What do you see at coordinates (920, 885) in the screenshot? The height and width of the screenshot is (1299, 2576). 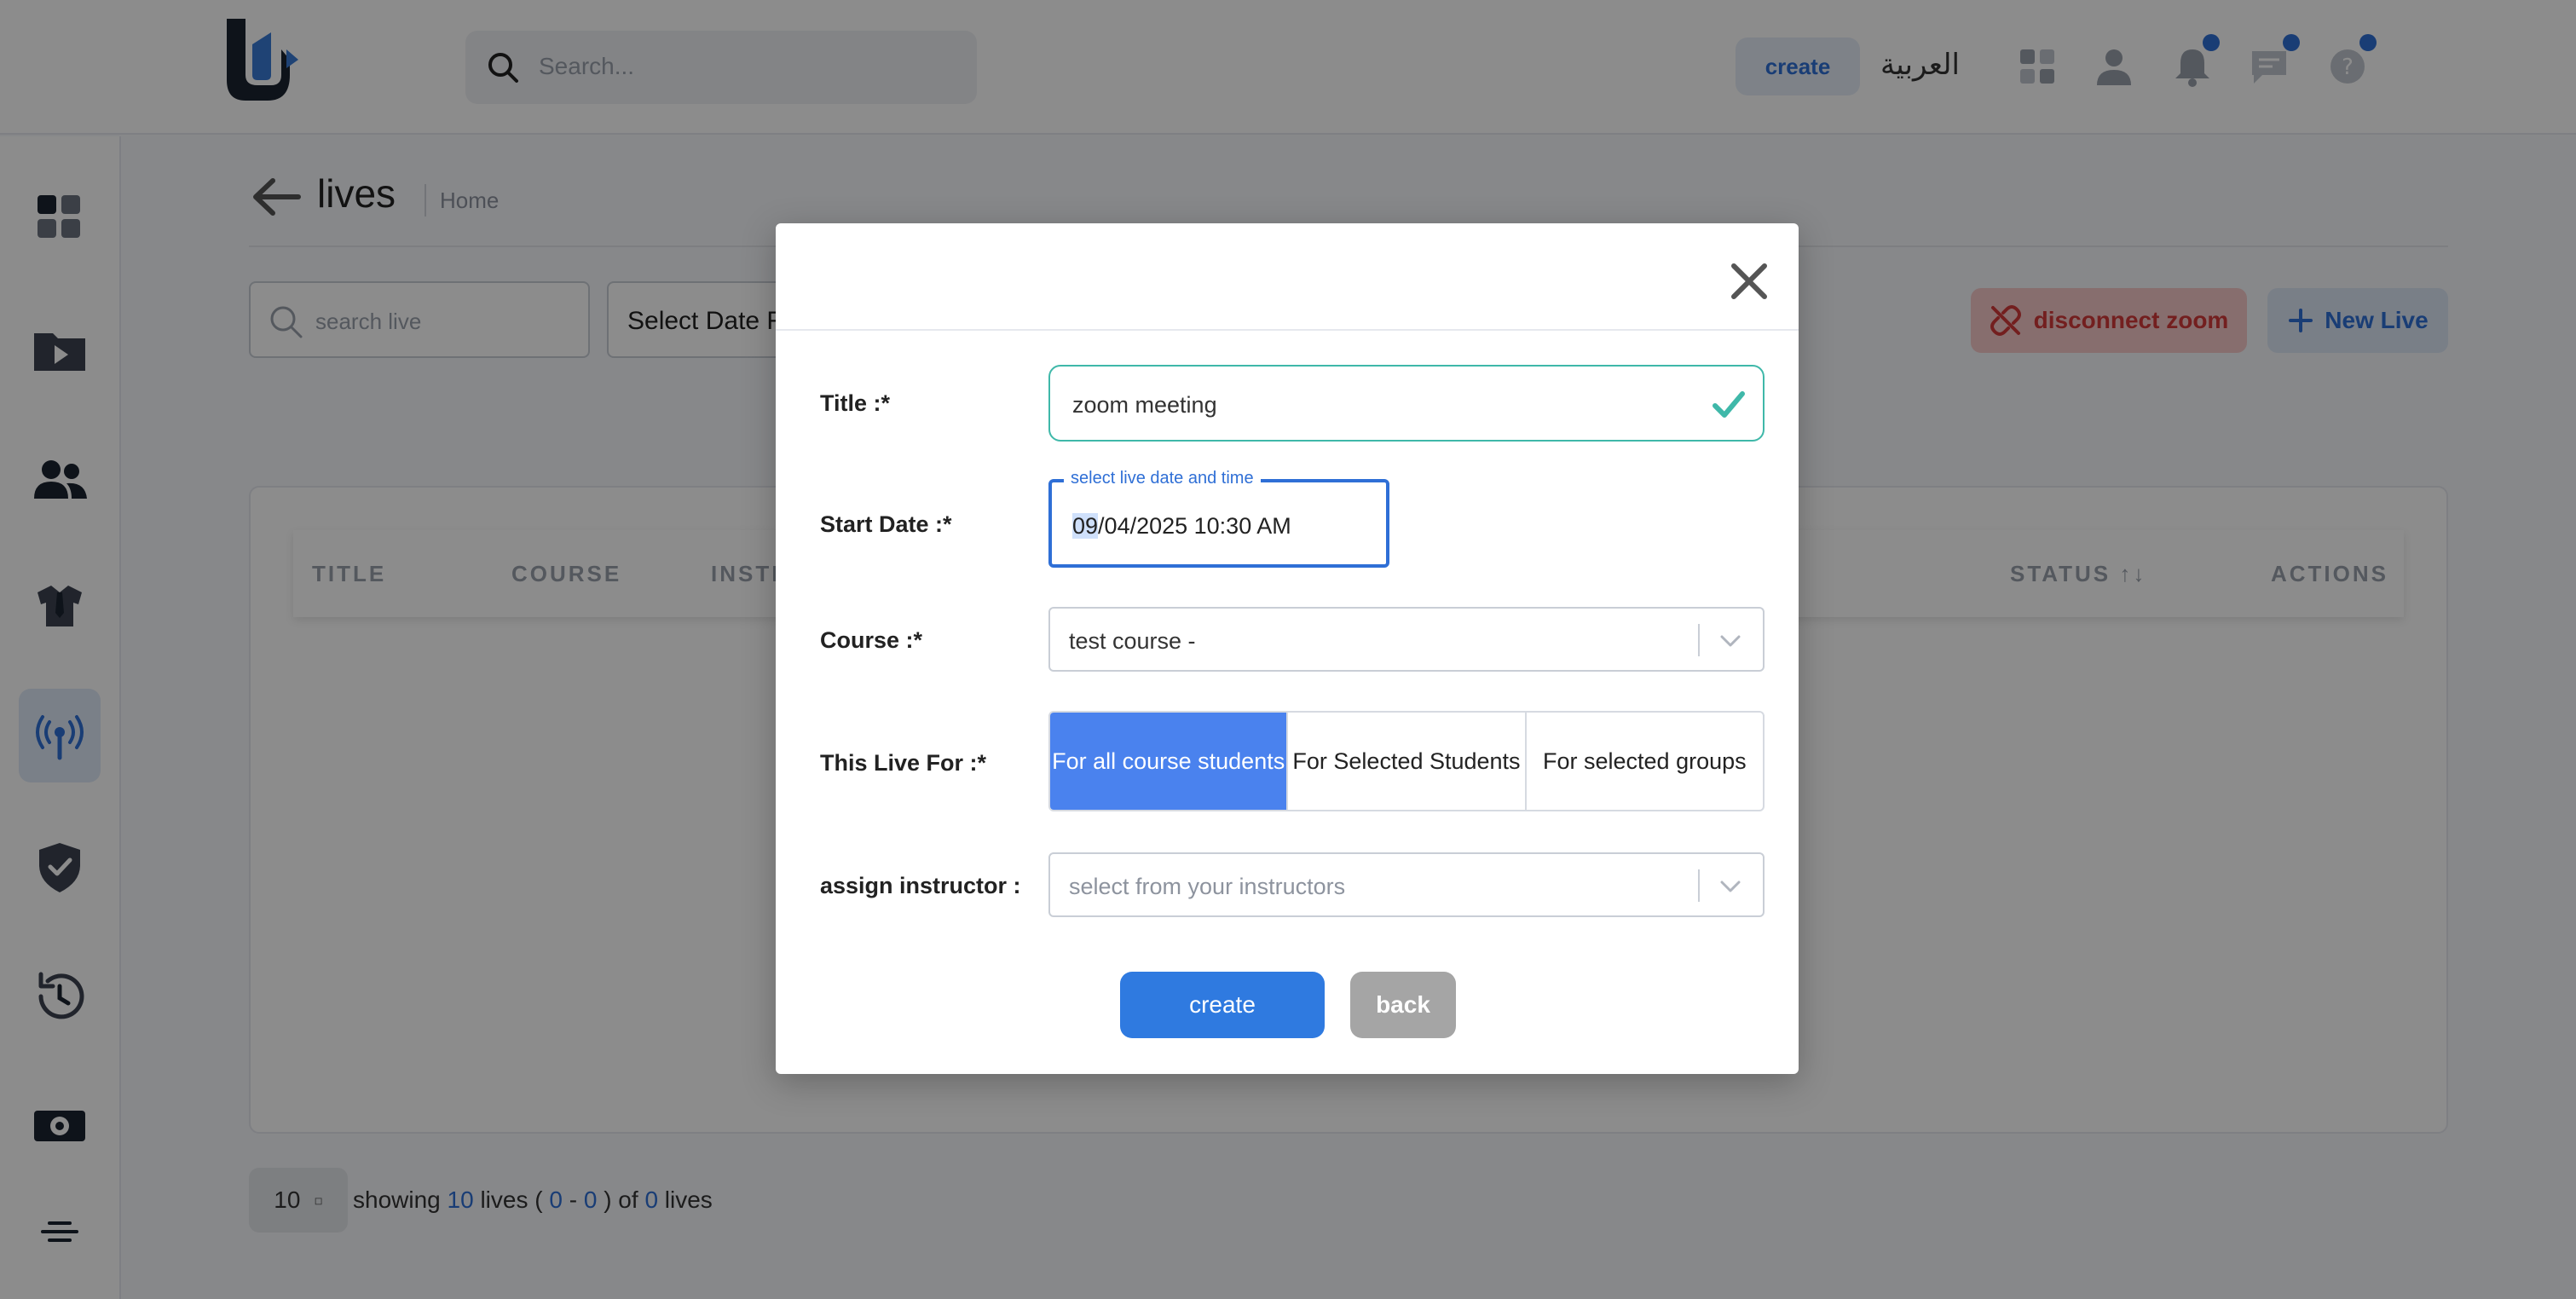 I see `instructor-label: assign instructor :` at bounding box center [920, 885].